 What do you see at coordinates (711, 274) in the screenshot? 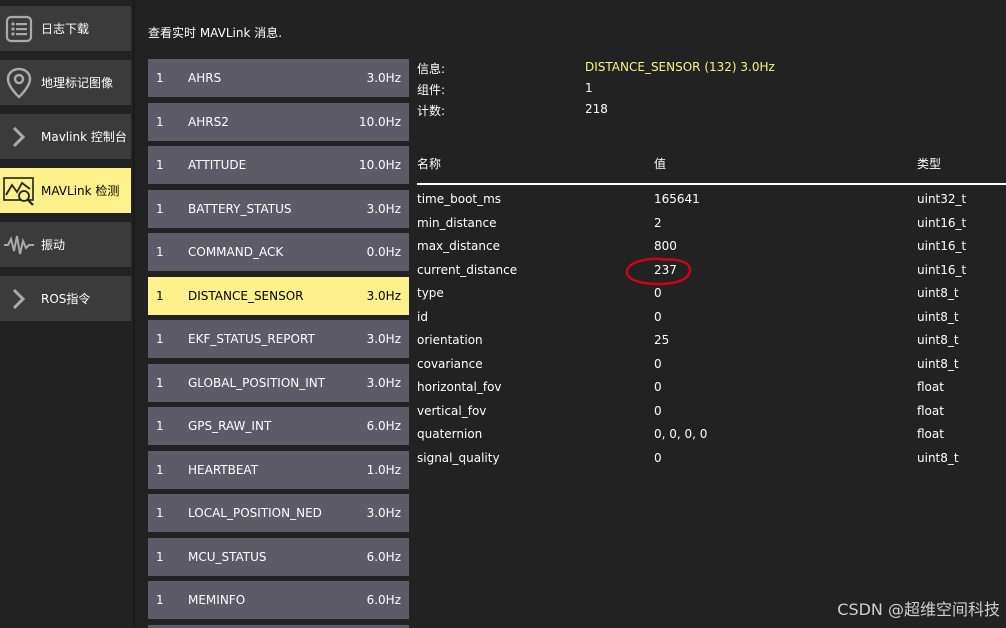
I see `field-row: current_distance 237 uint16_t` at bounding box center [711, 274].